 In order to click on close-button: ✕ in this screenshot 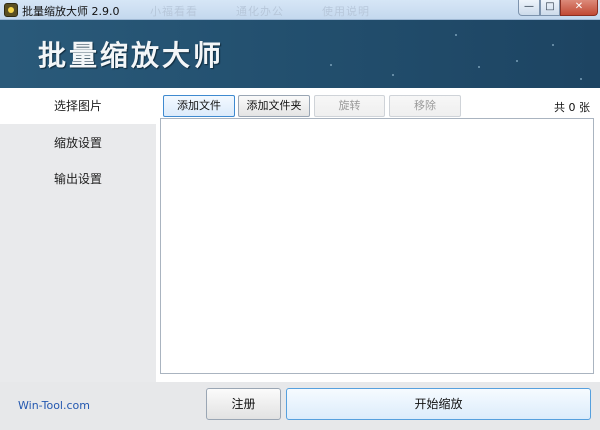, I will do `click(579, 8)`.